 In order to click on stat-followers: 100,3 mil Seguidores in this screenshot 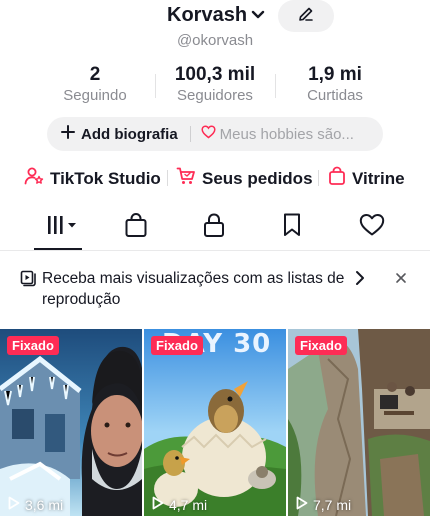, I will do `click(215, 85)`.